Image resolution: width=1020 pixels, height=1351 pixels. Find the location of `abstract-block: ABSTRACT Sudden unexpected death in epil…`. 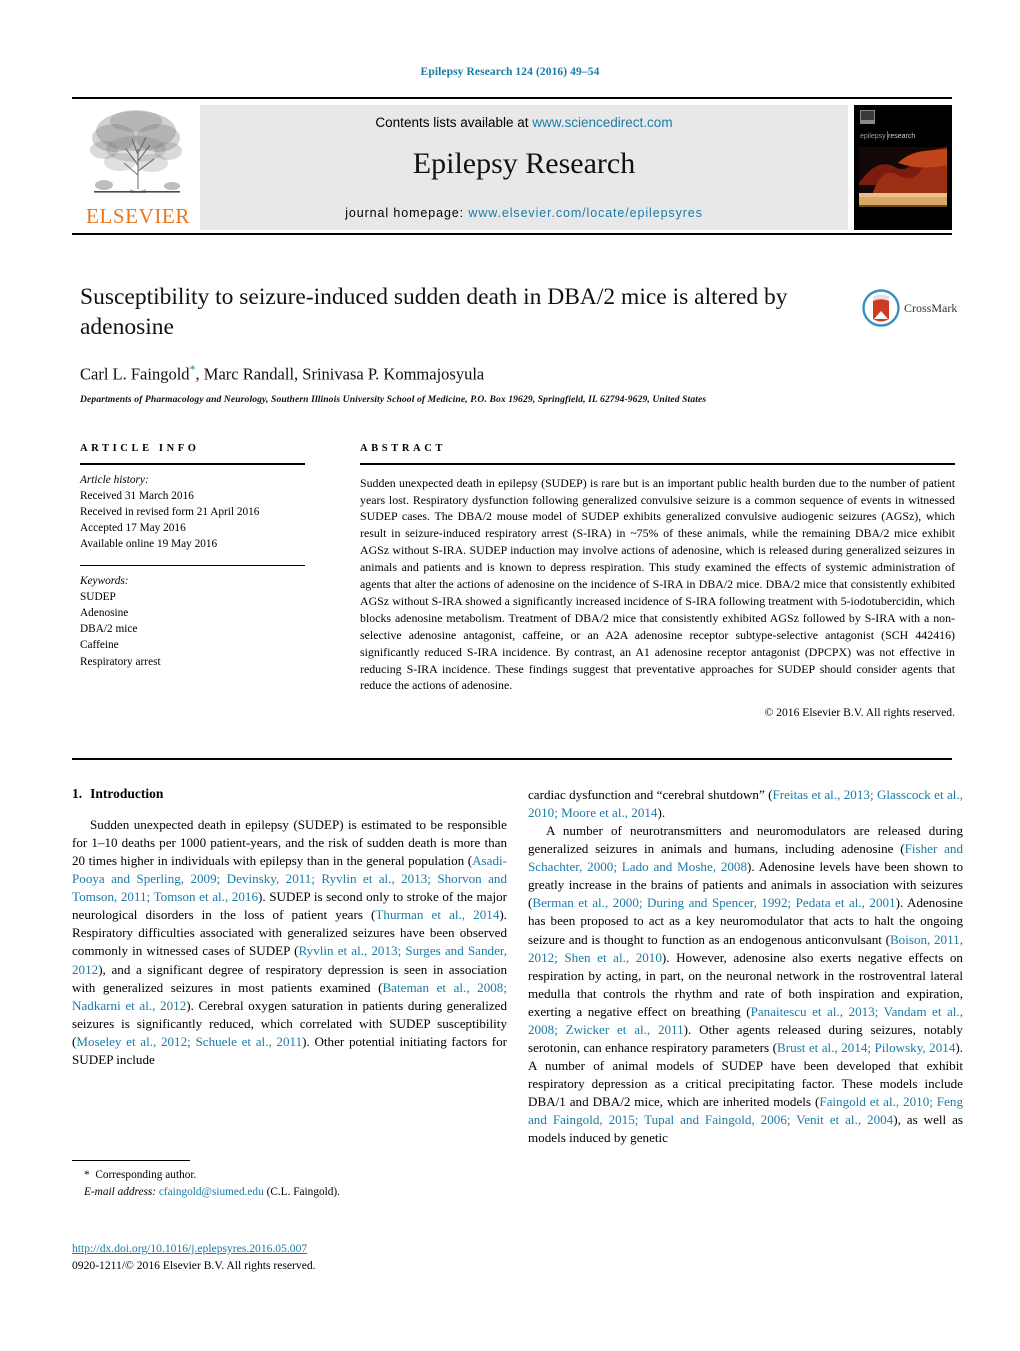

abstract-block: ABSTRACT Sudden unexpected death in epil… is located at coordinates (657, 581).